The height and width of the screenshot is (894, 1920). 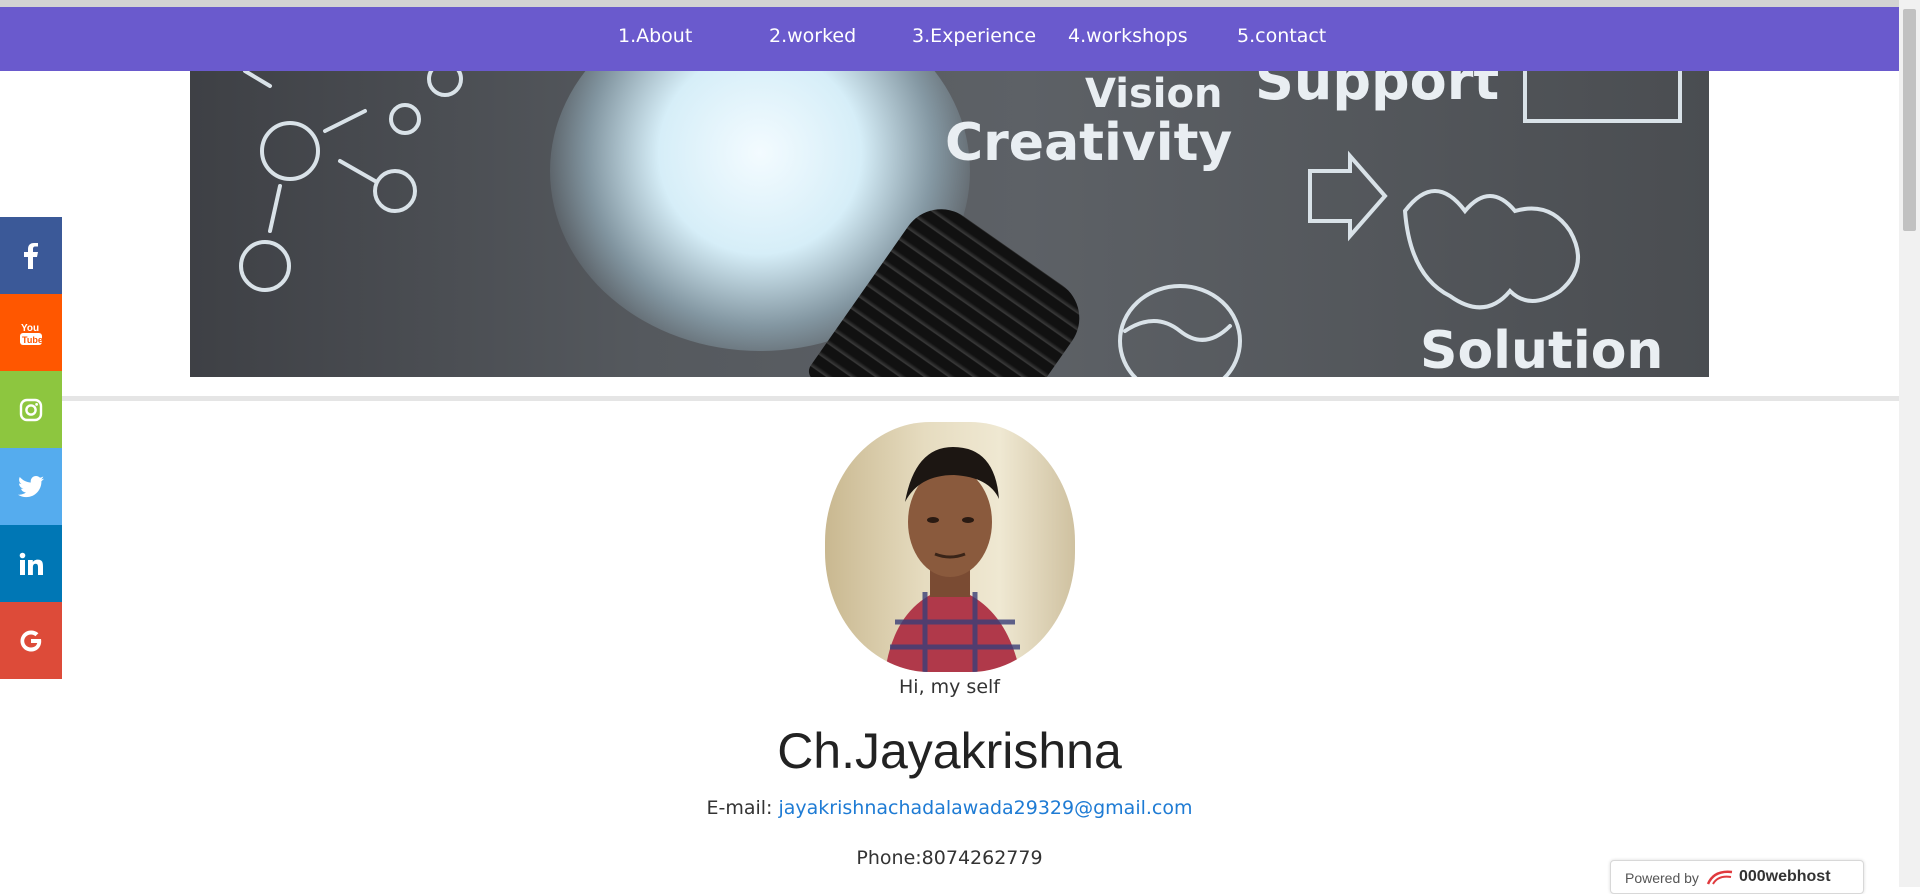 What do you see at coordinates (980, 398) in the screenshot?
I see `section-divider` at bounding box center [980, 398].